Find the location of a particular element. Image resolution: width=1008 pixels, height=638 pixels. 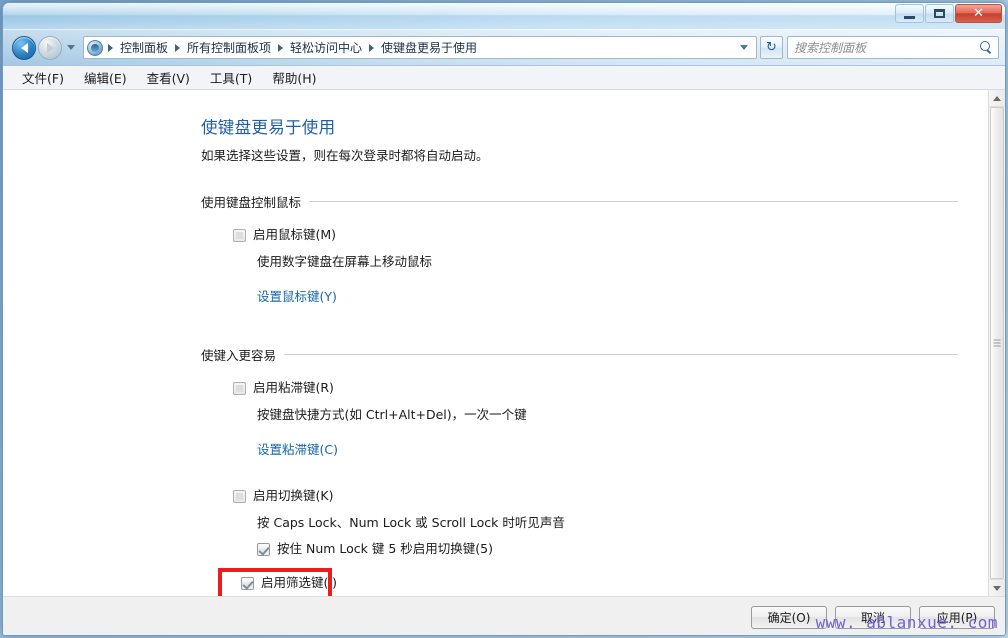

menu-bar: 文件(F) 编辑(E) 查看(V) 工具(T) 帮助(H) is located at coordinates (504, 78).